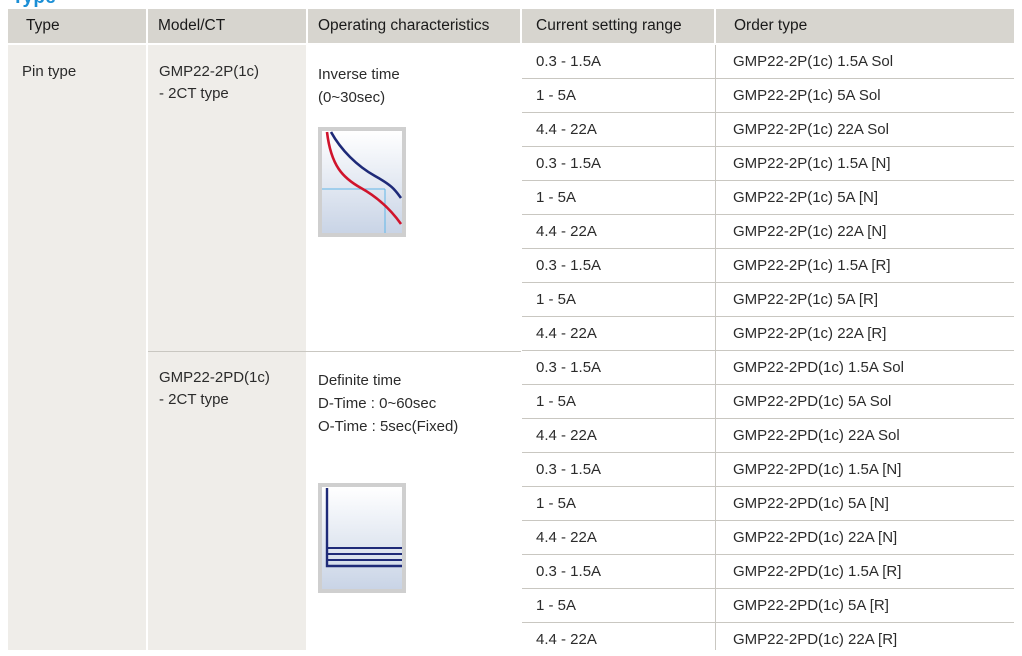  I want to click on header-order: Order type, so click(771, 25).